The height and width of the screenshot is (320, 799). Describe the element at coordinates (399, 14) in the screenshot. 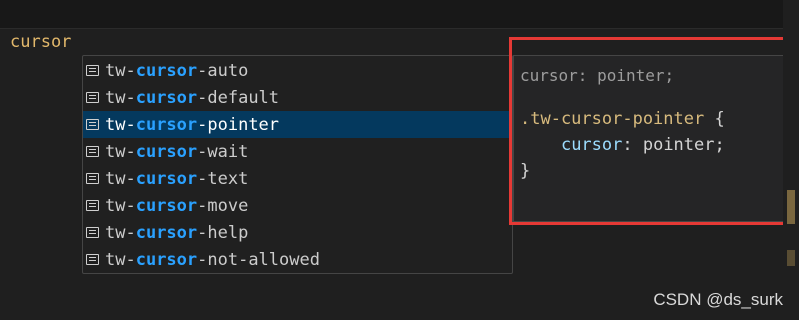

I see `editor-tab-bar` at that location.